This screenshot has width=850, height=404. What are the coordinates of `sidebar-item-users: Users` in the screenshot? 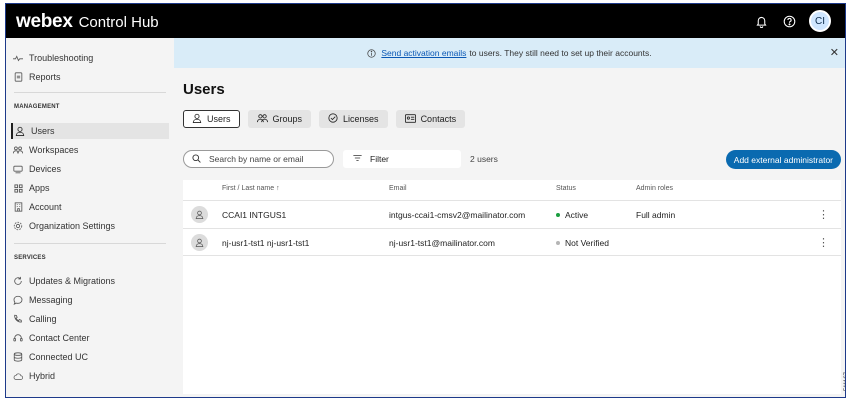 It's located at (90, 131).